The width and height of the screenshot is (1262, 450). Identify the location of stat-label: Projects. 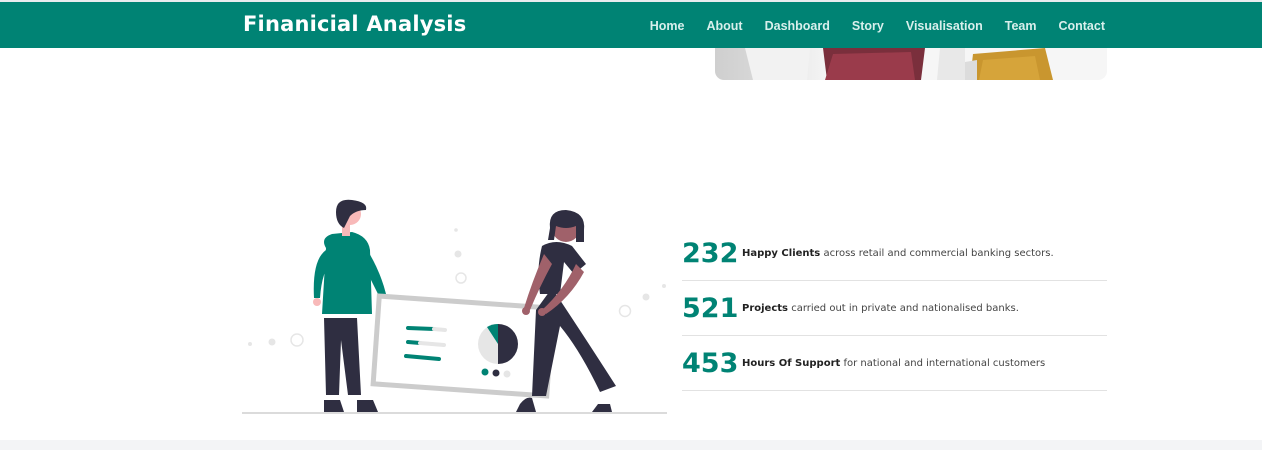
(765, 308).